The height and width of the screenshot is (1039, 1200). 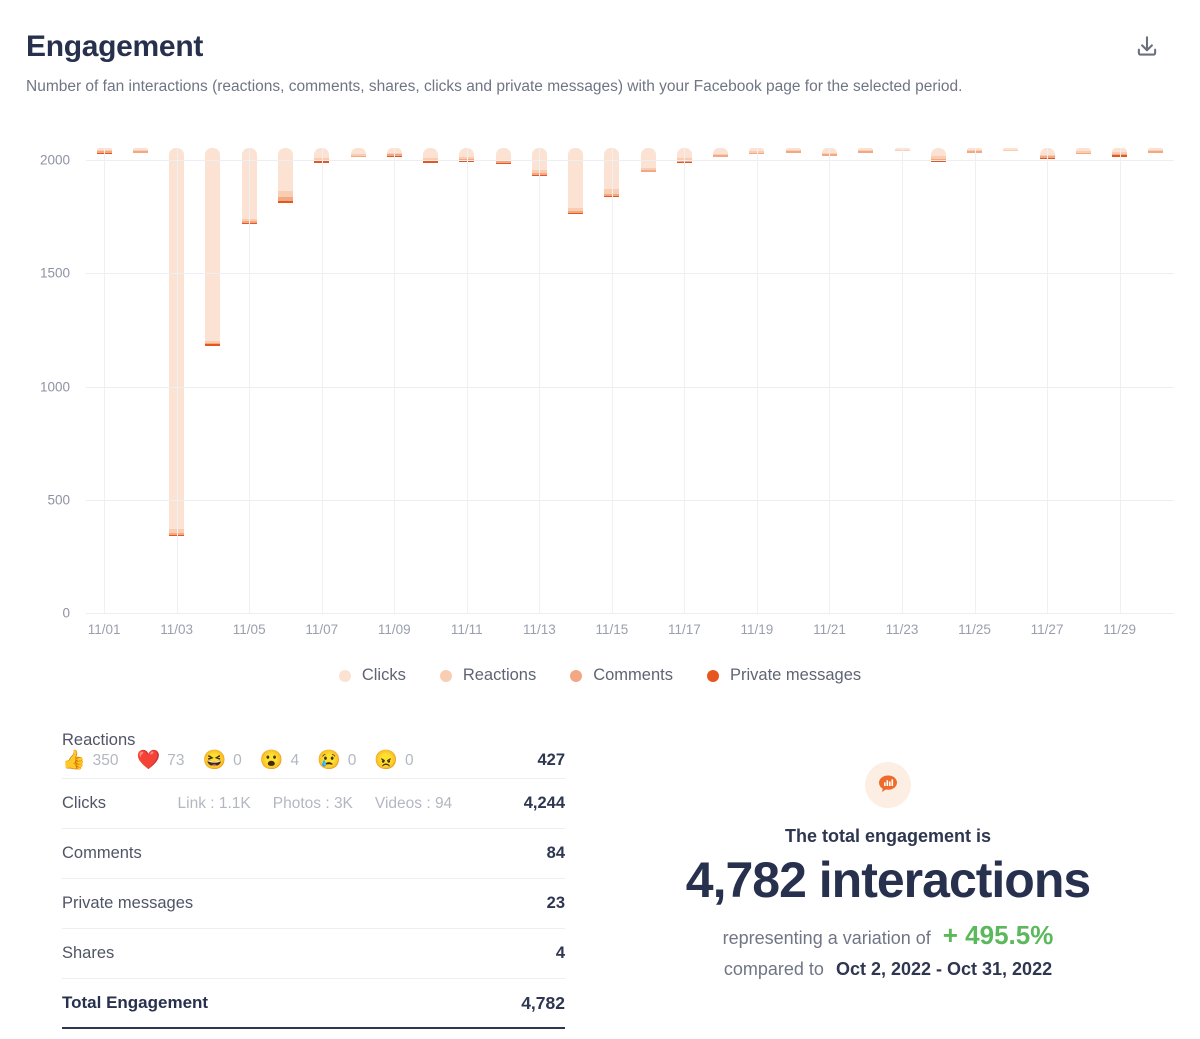 What do you see at coordinates (560, 953) in the screenshot?
I see `shares-value: 4` at bounding box center [560, 953].